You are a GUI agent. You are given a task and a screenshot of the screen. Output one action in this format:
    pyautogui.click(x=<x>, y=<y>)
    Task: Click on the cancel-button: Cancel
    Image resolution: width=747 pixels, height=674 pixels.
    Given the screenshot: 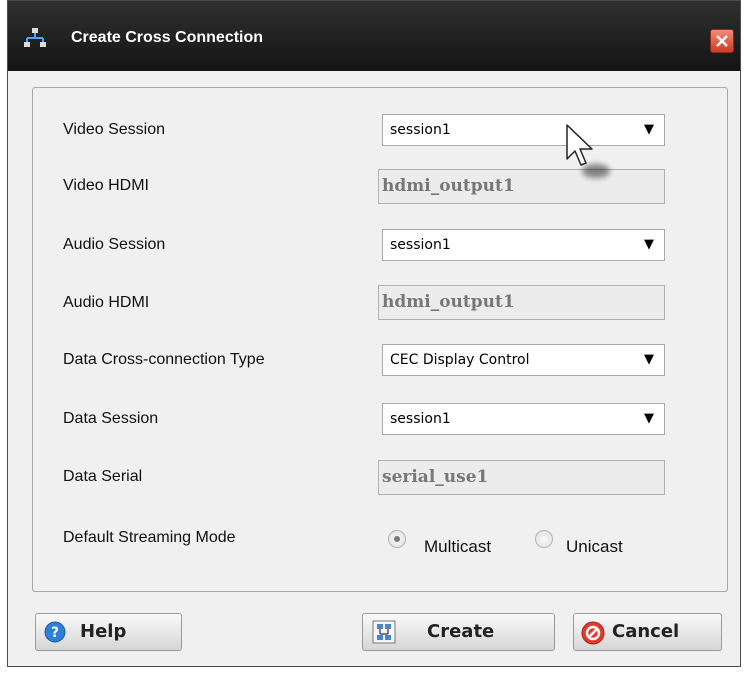 What is the action you would take?
    pyautogui.click(x=647, y=632)
    